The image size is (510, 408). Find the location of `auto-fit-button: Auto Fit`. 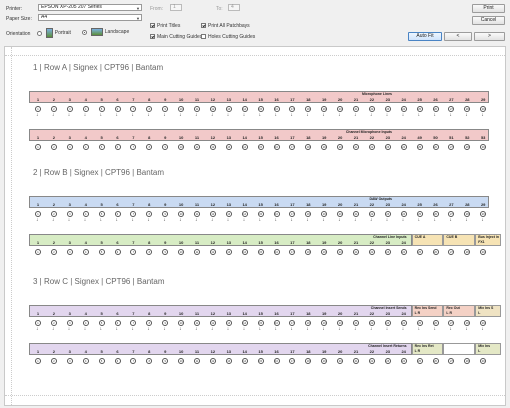

auto-fit-button: Auto Fit is located at coordinates (425, 36).